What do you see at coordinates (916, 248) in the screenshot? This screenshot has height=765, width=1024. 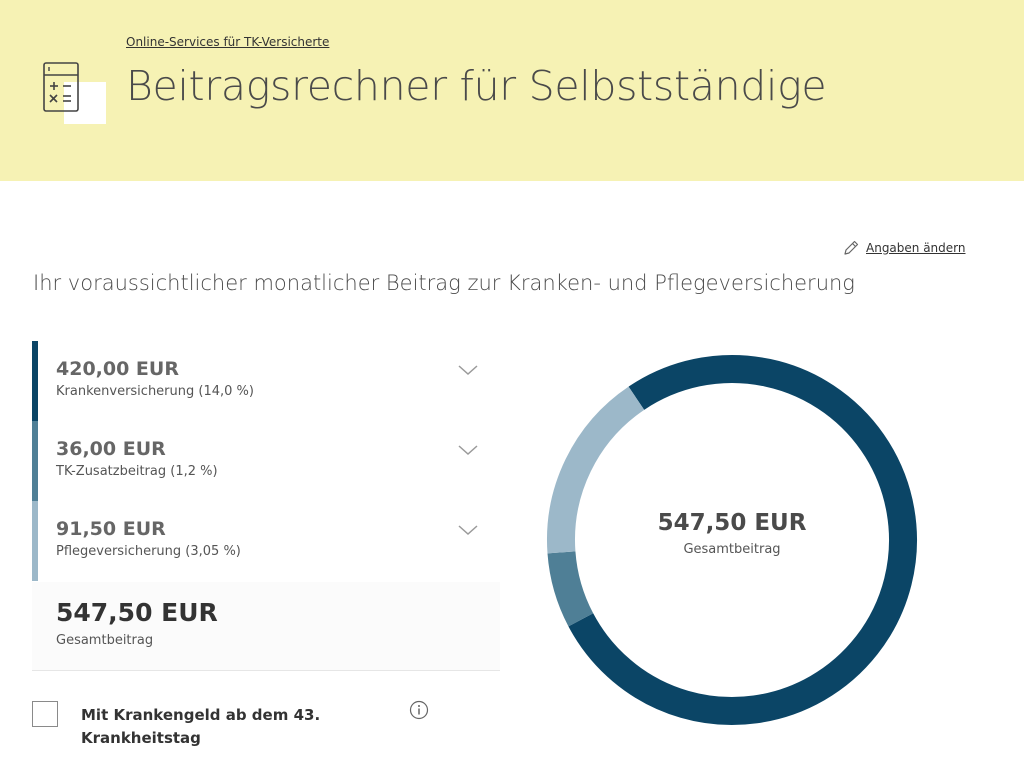 I see `edit-inputs-label: Angaben ändern` at bounding box center [916, 248].